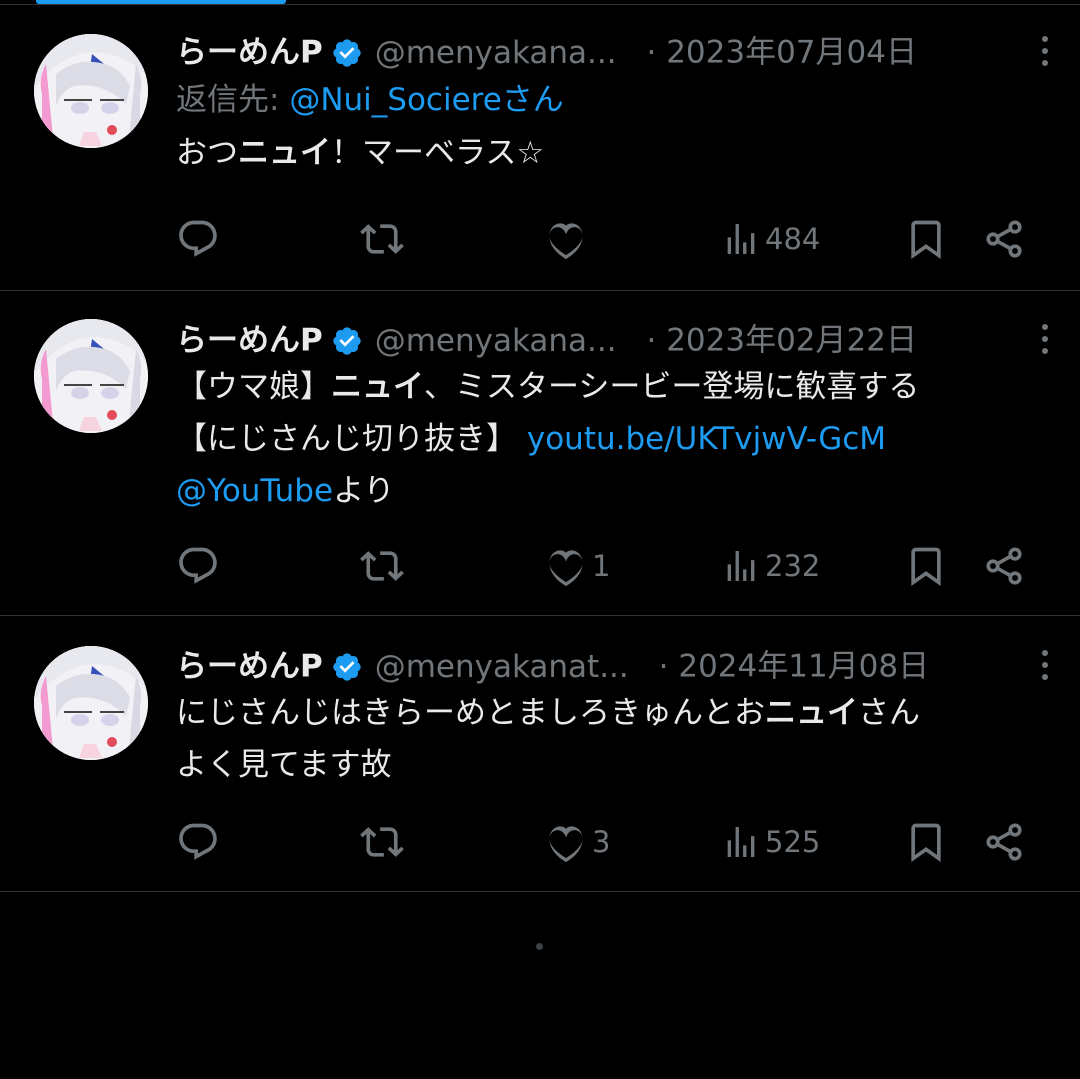 This screenshot has height=1079, width=1080. Describe the element at coordinates (793, 566) in the screenshot. I see `views-count: 232` at that location.